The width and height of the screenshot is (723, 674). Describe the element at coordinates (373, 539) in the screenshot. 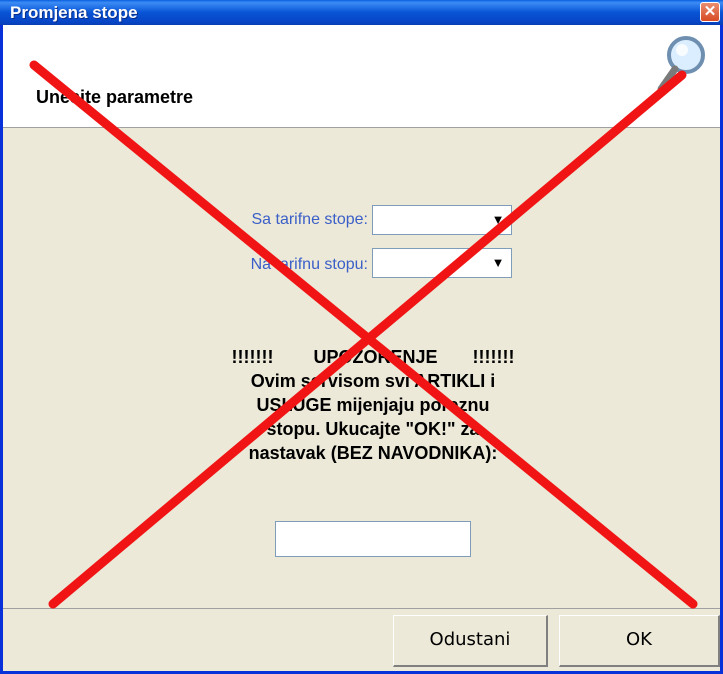

I see `confirm-input` at that location.